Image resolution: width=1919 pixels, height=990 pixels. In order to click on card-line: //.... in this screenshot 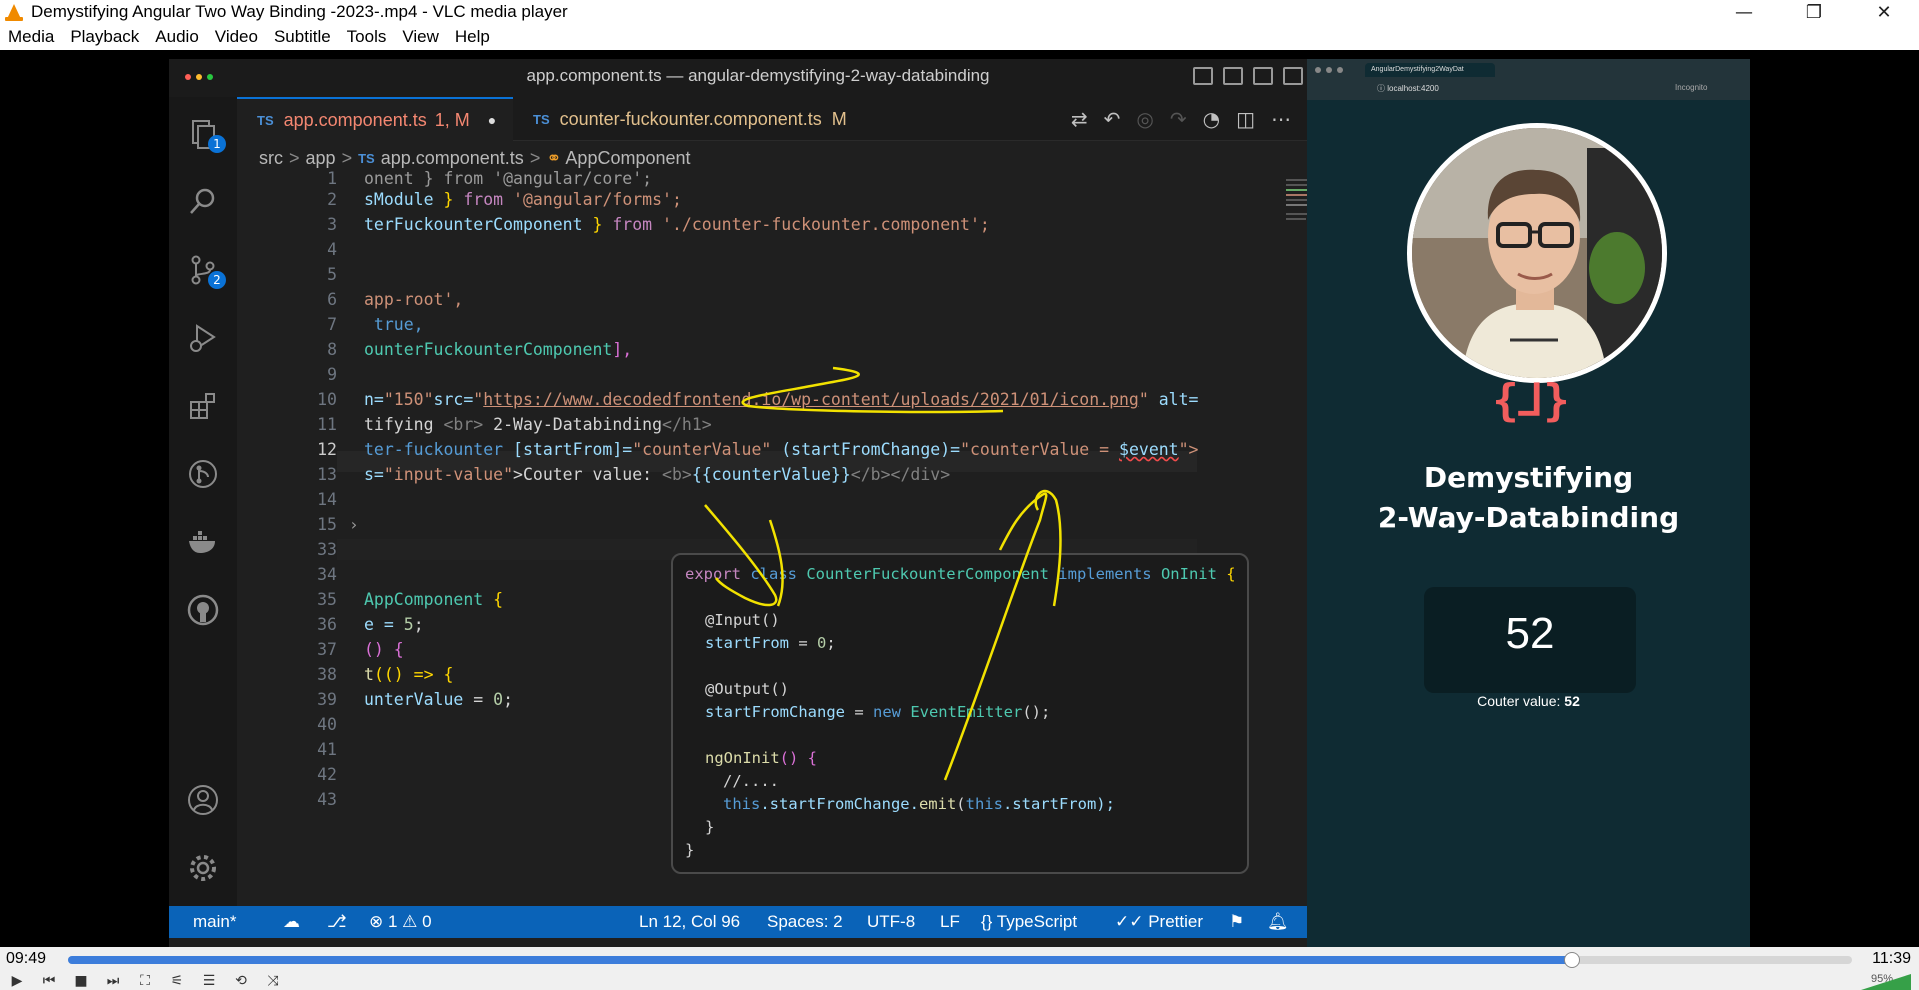, I will do `click(751, 781)`.